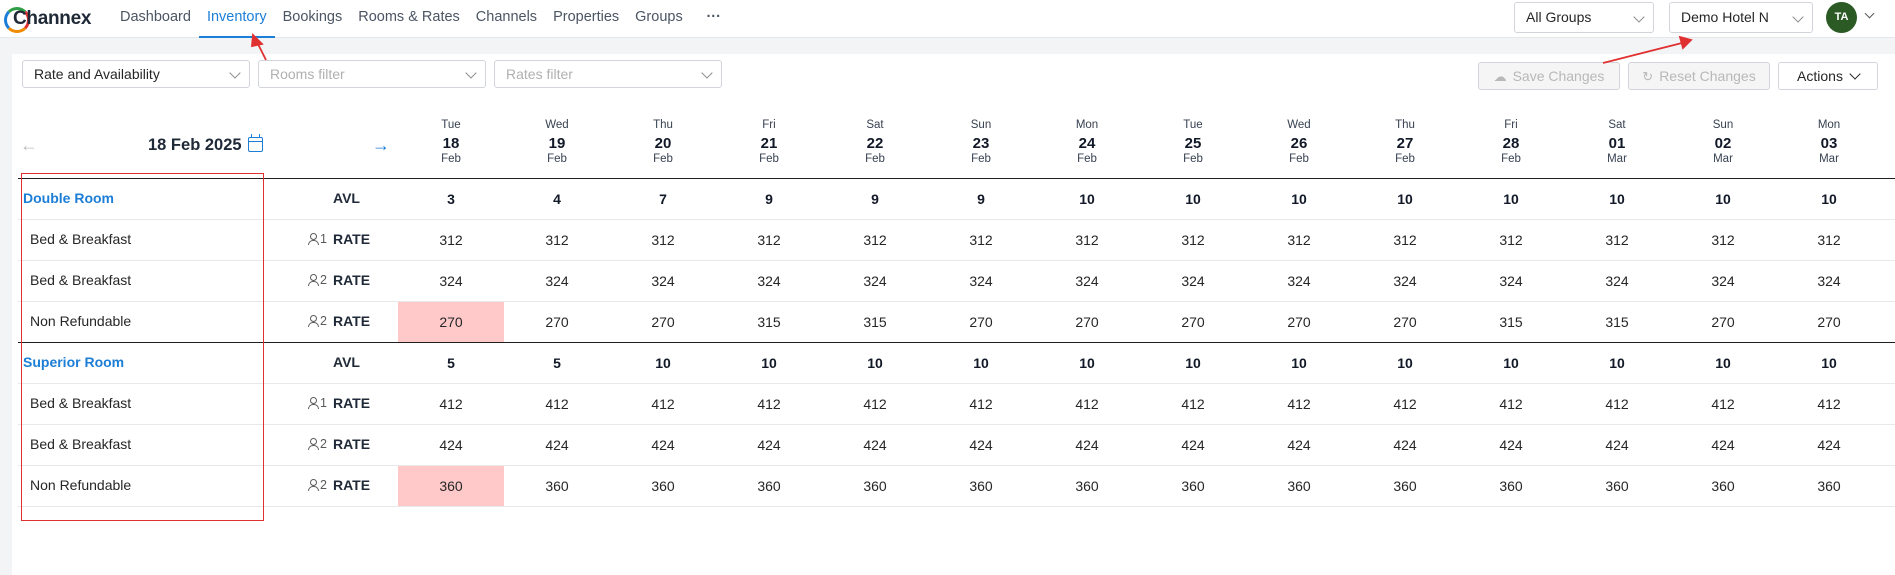 This screenshot has width=1895, height=575. I want to click on annotation-arrows, so click(971, 48).